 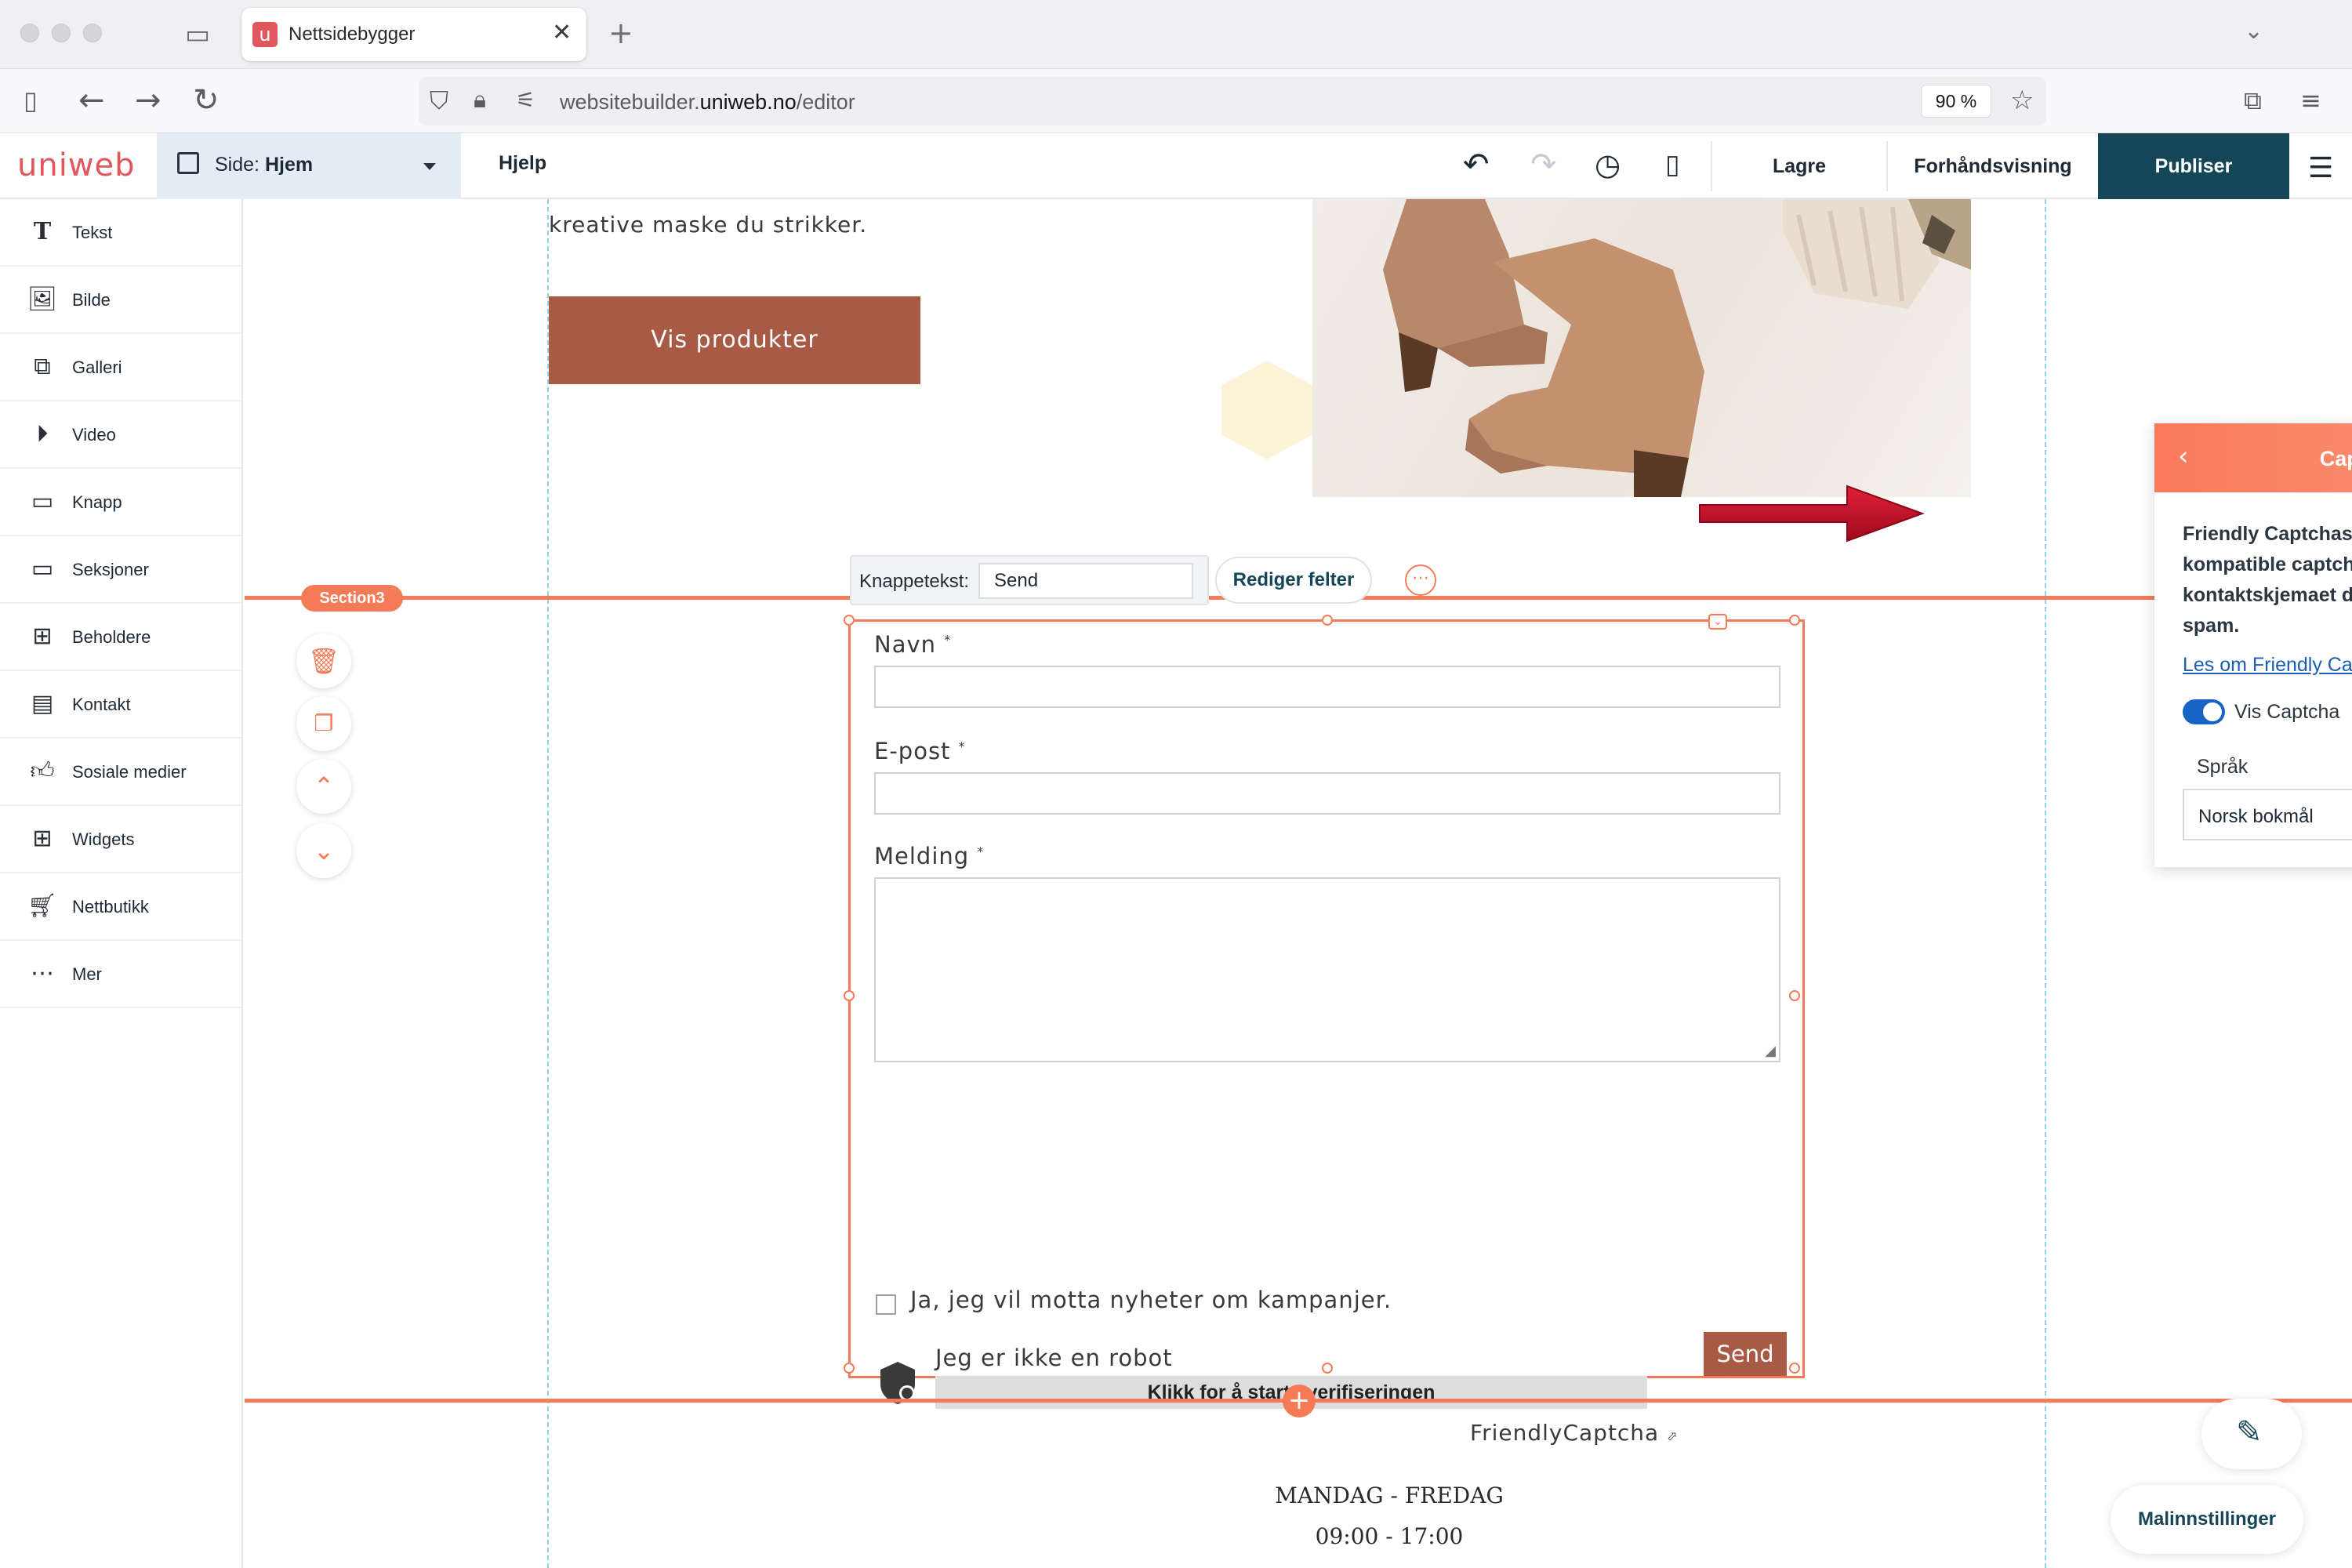 I want to click on bookmark-star-icon: ☆, so click(x=2022, y=100).